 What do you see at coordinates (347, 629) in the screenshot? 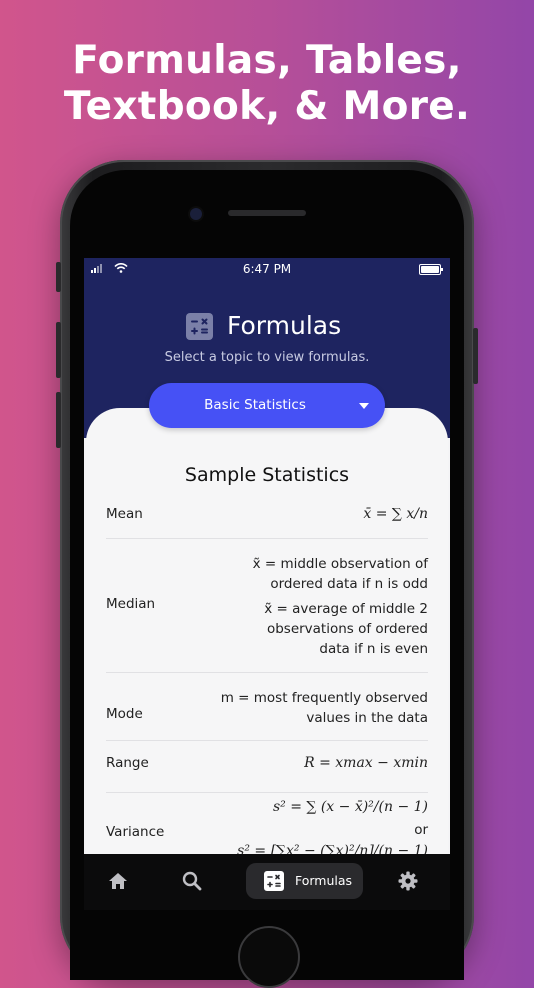
I see `formula-line: observations of ordered` at bounding box center [347, 629].